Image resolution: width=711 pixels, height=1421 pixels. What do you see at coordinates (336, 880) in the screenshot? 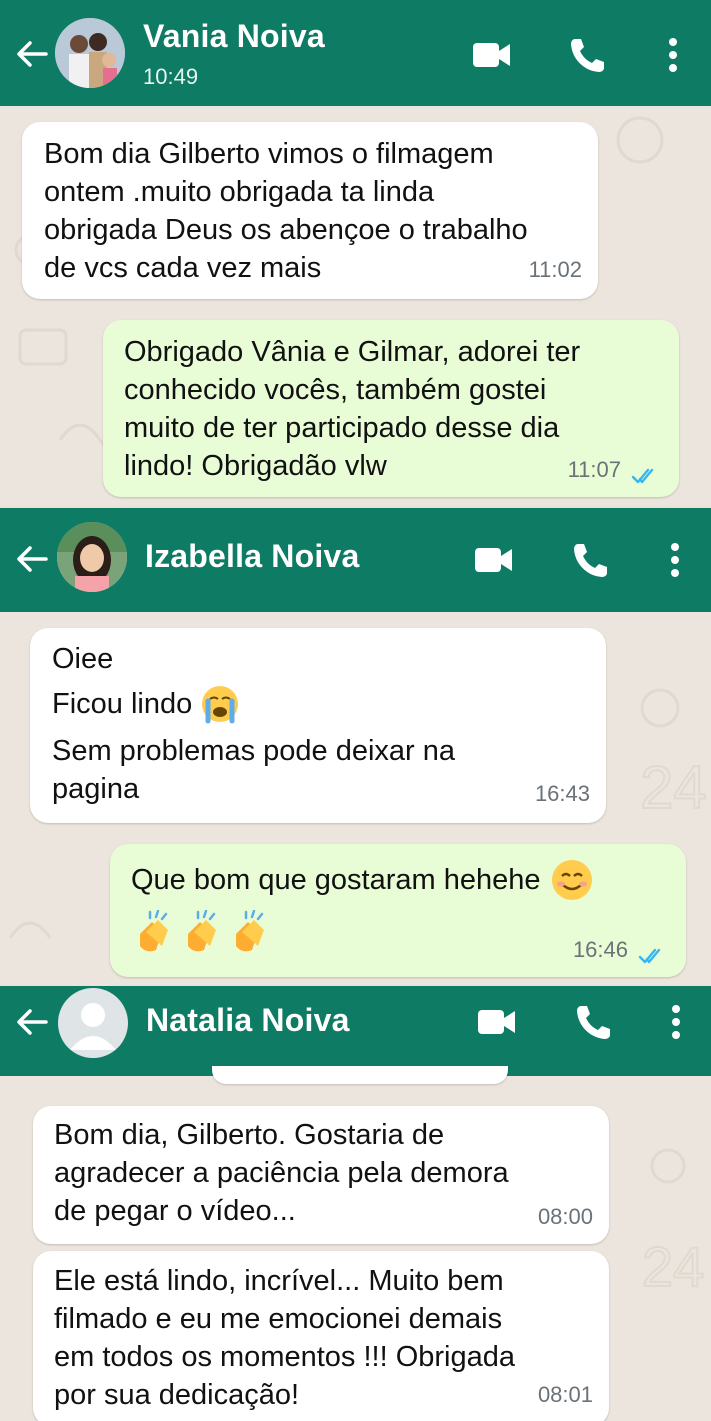
I see `message-text: Que bom que gostaram hehehe` at bounding box center [336, 880].